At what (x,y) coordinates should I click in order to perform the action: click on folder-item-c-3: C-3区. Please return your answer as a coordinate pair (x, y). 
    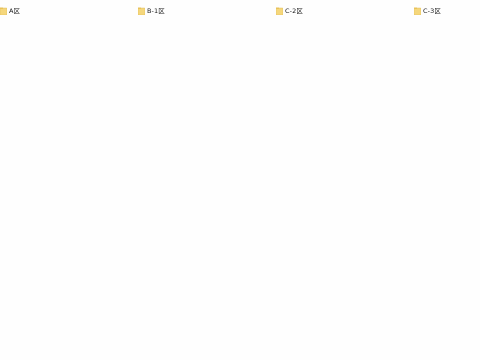
    Looking at the image, I should click on (427, 11).